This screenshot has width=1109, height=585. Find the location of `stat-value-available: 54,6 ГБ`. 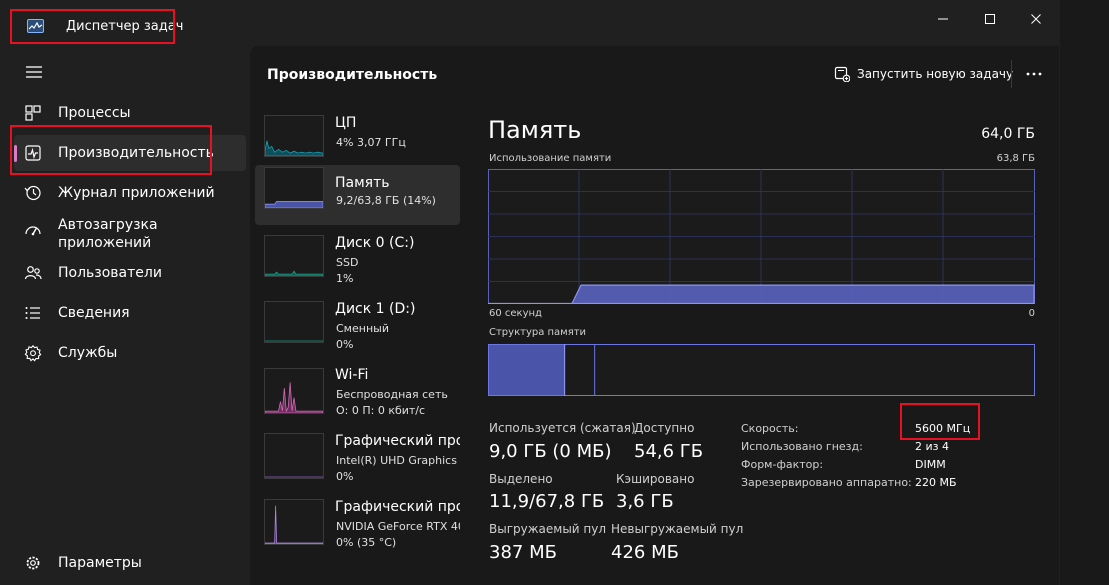

stat-value-available: 54,6 ГБ is located at coordinates (669, 451).